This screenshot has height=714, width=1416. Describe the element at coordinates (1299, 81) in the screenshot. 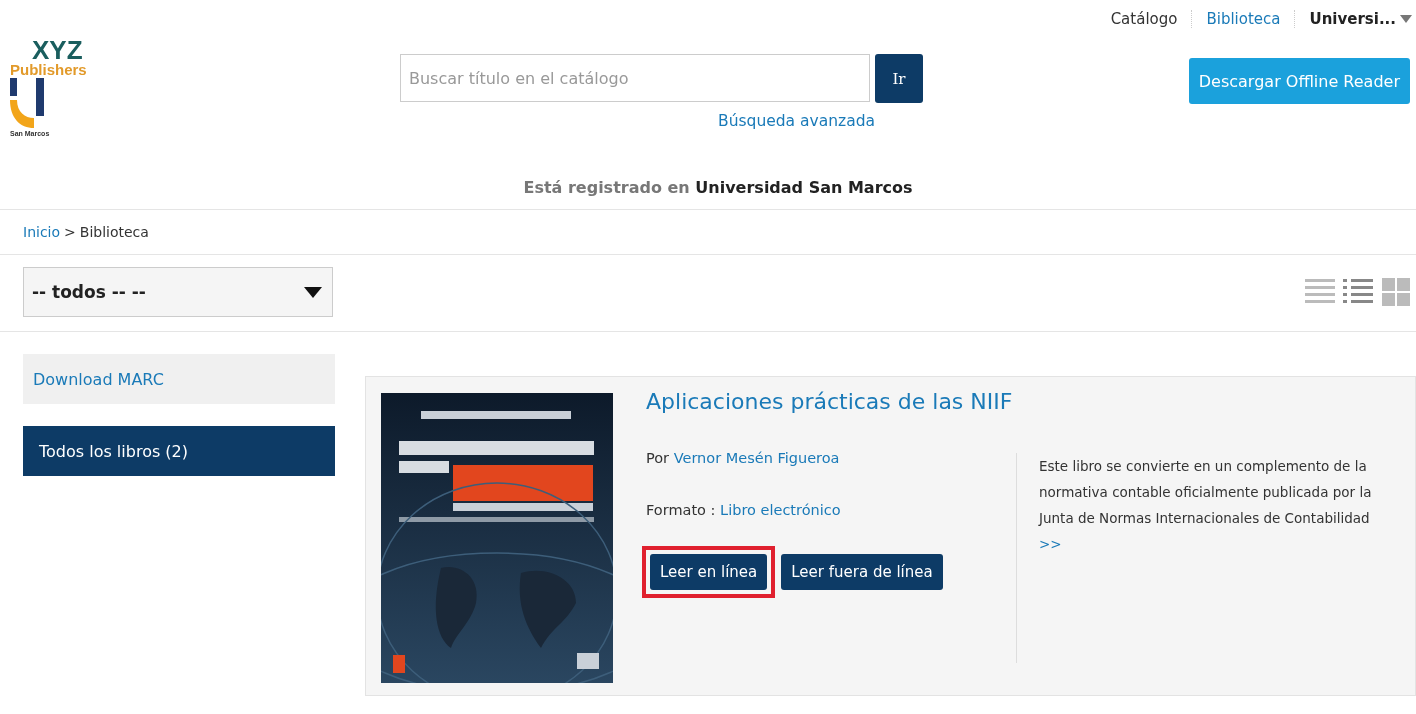

I see `download-button: Descargar Offline Reader` at that location.